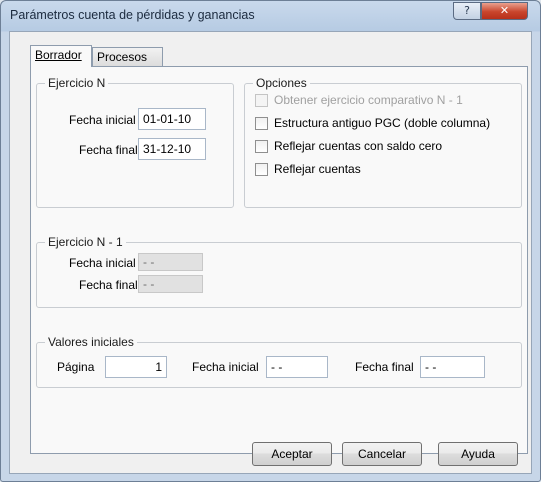 The image size is (541, 482). I want to click on tab-procesos-label: Procesos, so click(122, 57).